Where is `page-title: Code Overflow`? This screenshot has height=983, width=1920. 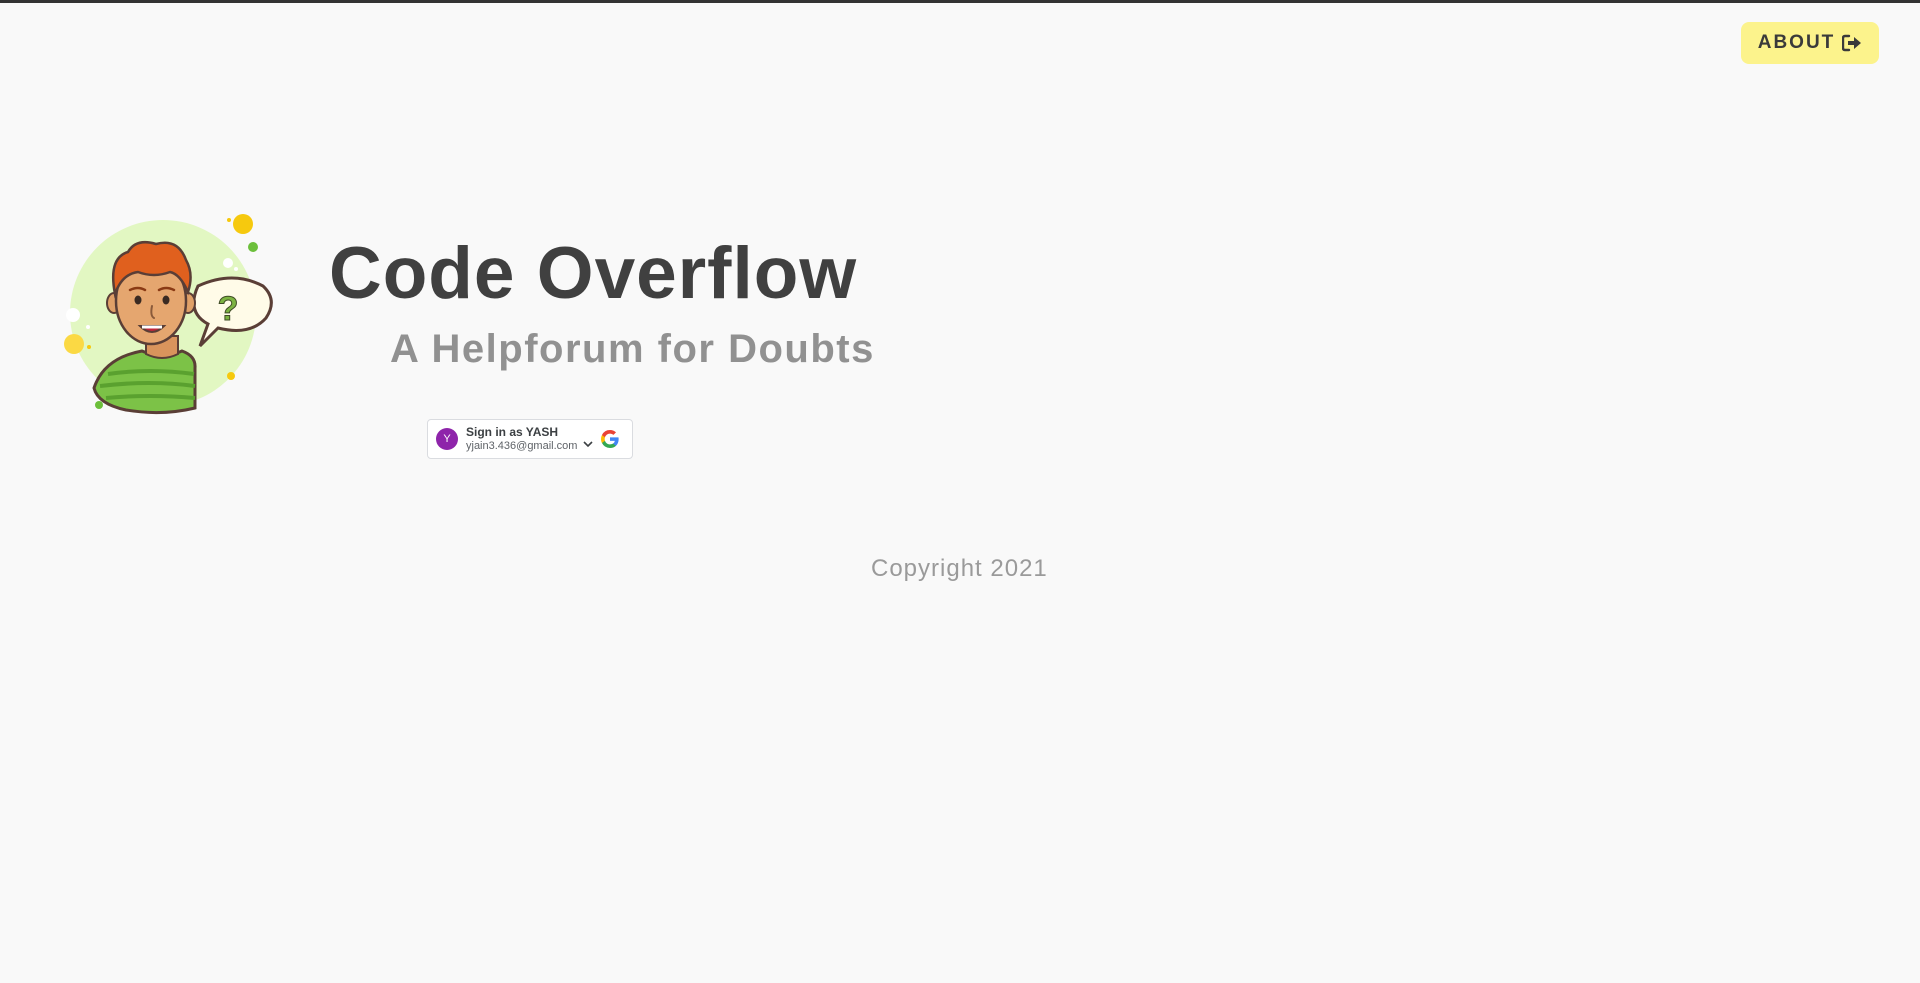
page-title: Code Overflow is located at coordinates (593, 273).